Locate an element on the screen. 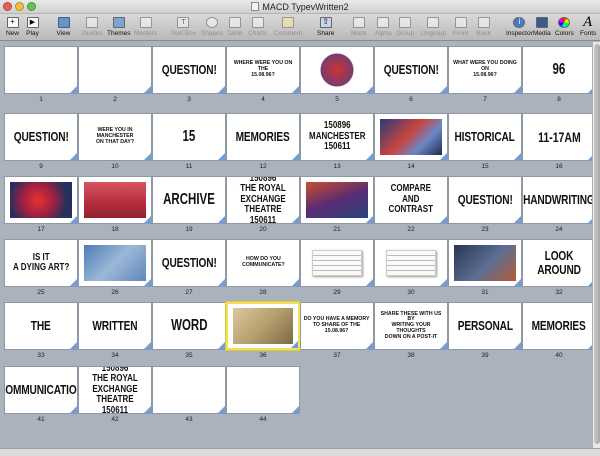 Image resolution: width=600 pixels, height=456 pixels. window-controls is located at coordinates (19, 6).